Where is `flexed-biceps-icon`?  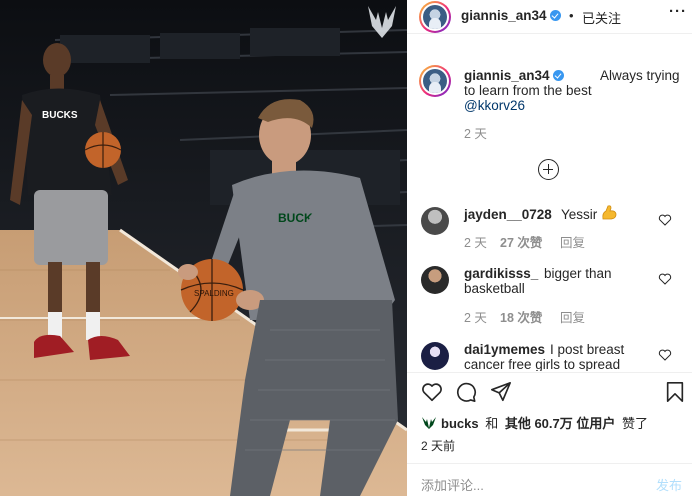
flexed-biceps-icon is located at coordinates (609, 215).